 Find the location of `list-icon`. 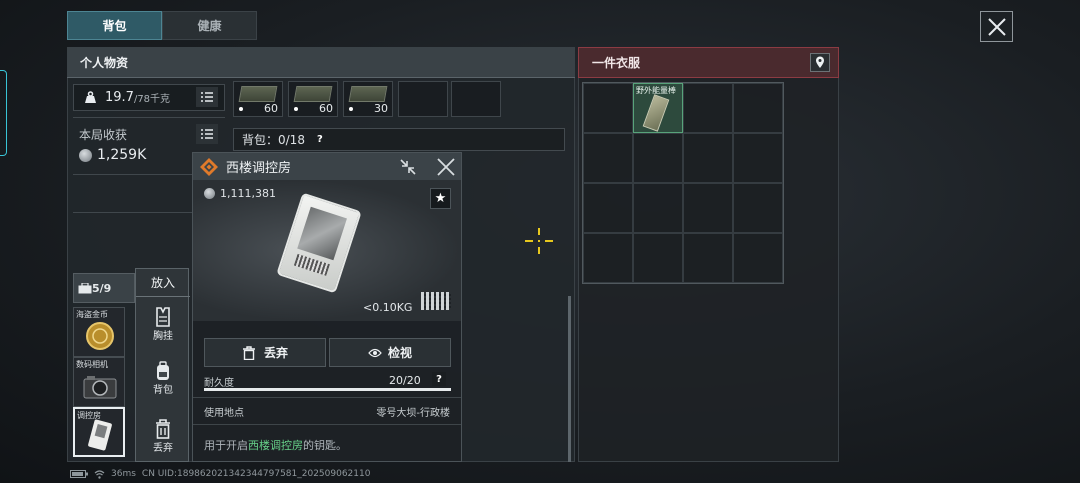

list-icon is located at coordinates (207, 134).